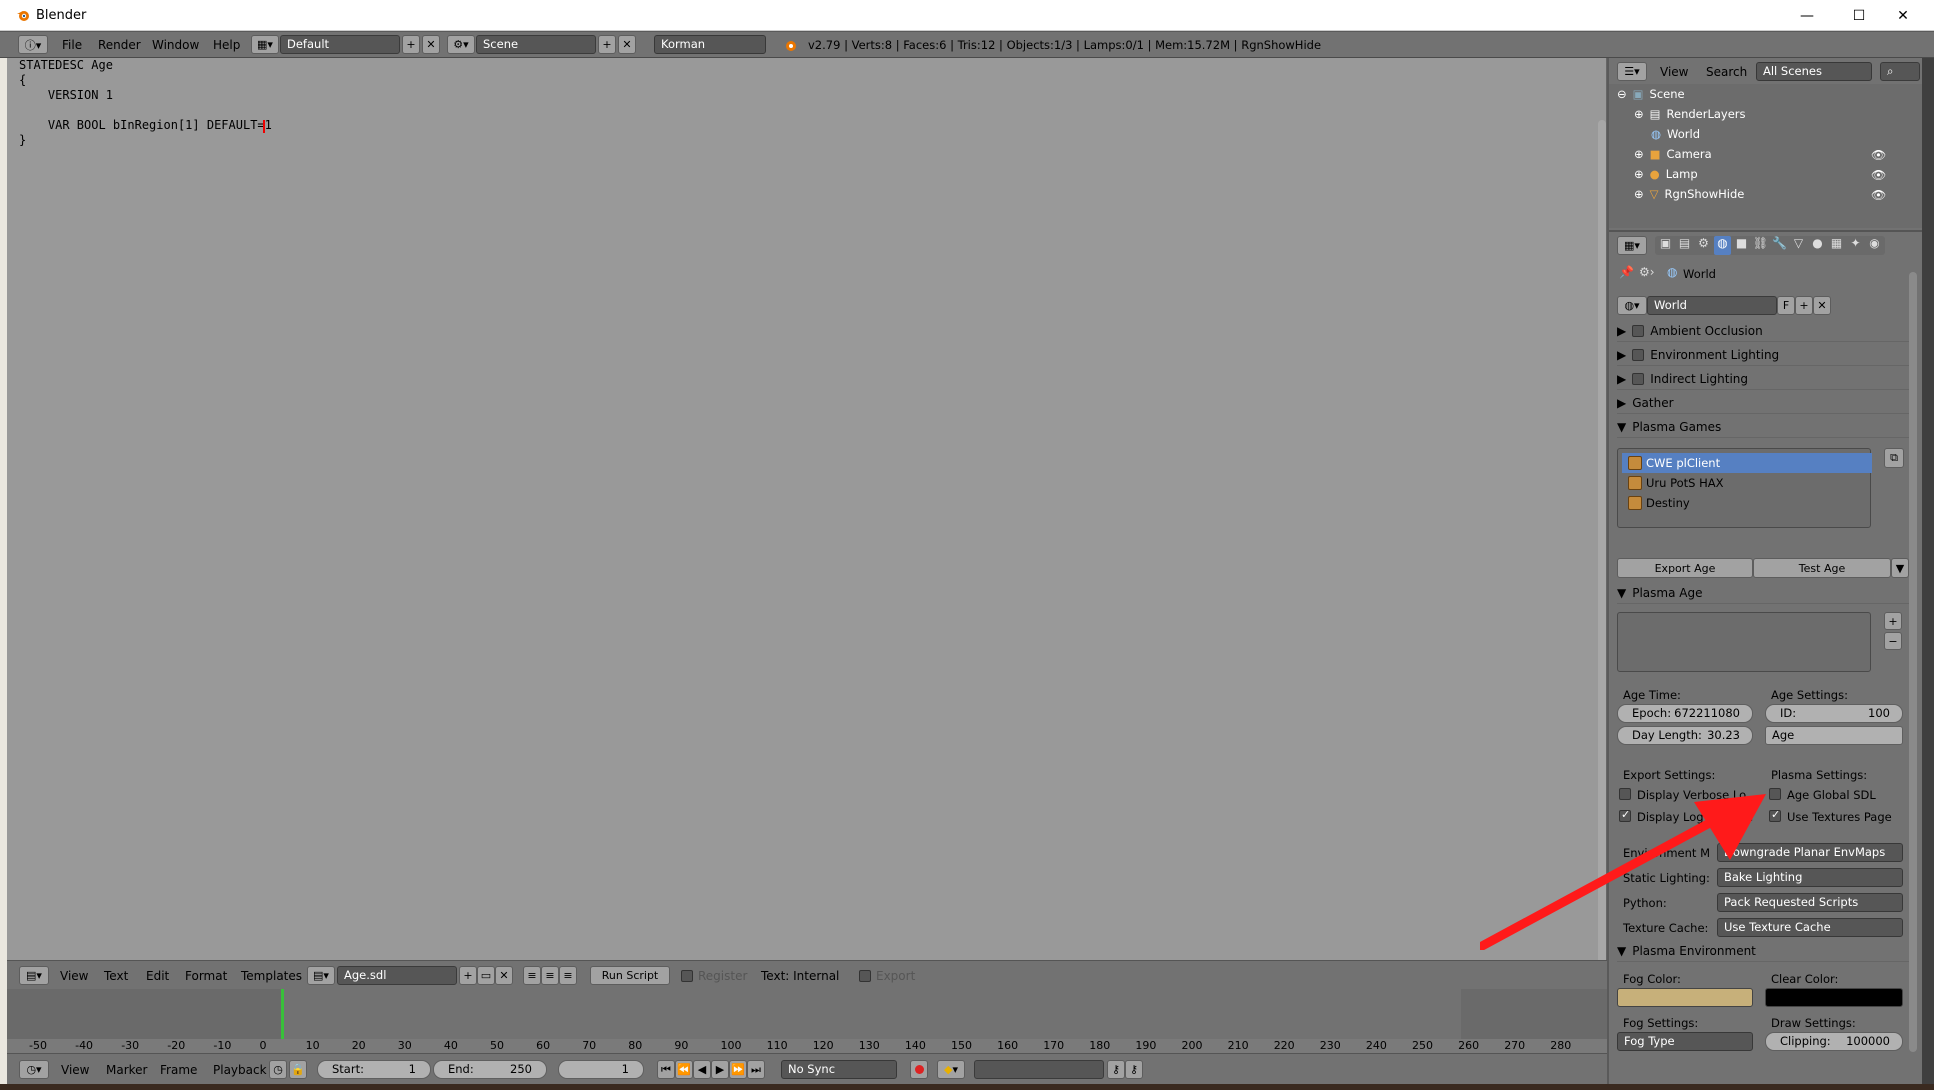  I want to click on menu-playback: Playback, so click(240, 1070).